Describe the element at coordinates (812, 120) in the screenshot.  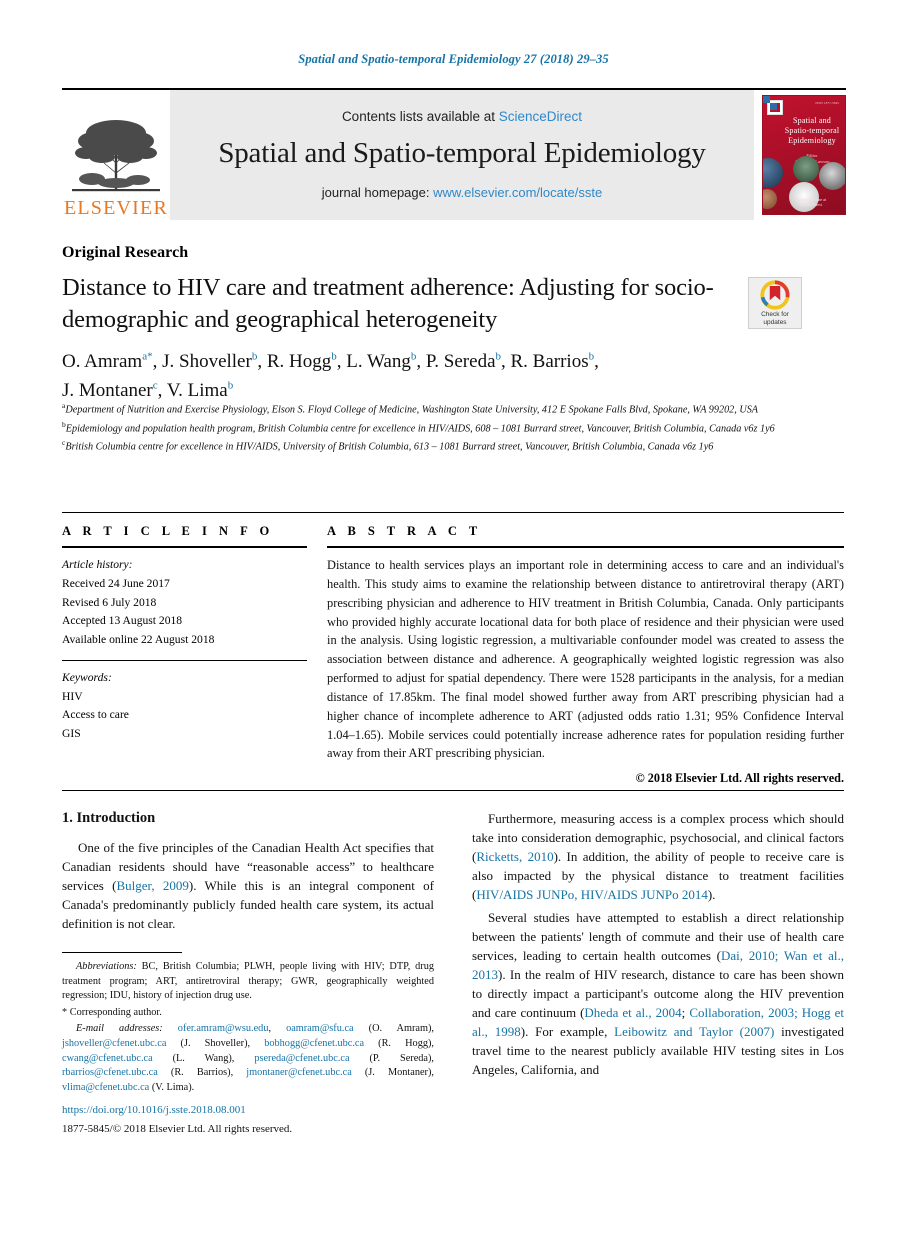
I see `cover-title-line1: Spatial and` at that location.